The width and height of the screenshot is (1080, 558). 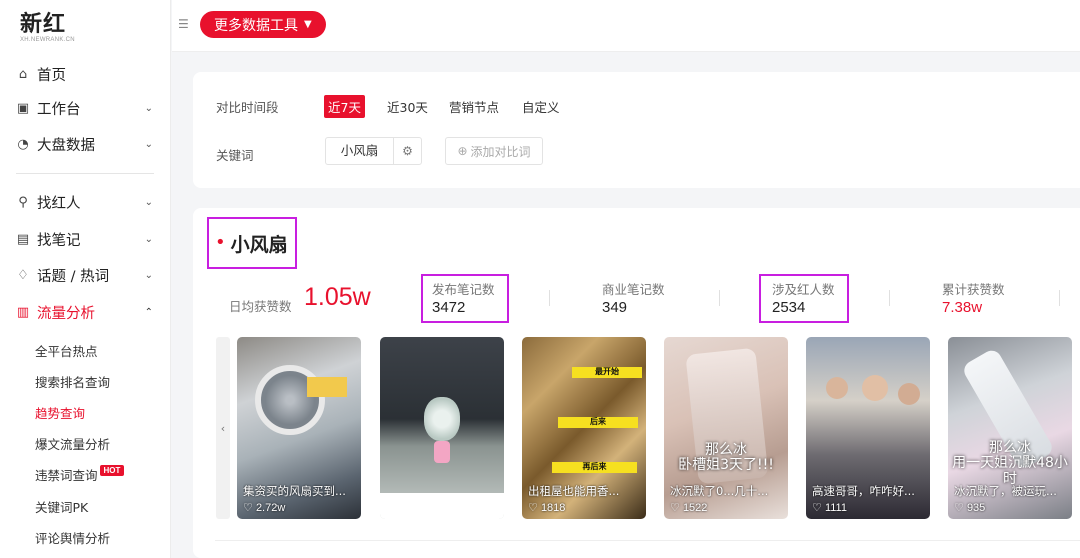 I want to click on sidebar-item-label: 工作台, so click(x=59, y=109).